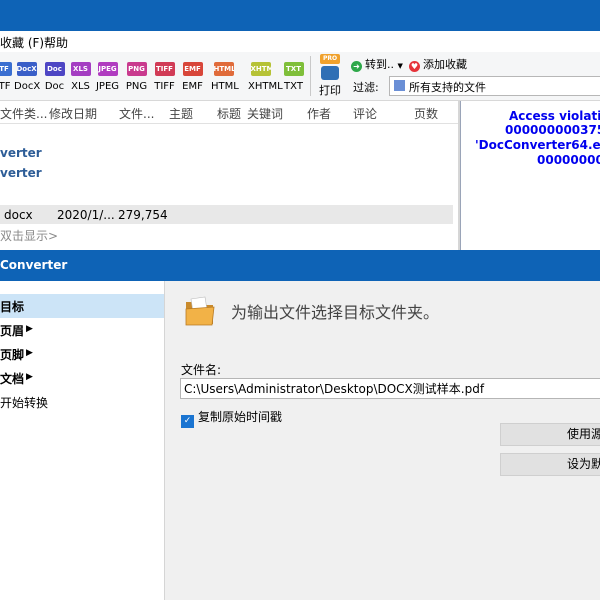  I want to click on use-source-button: 使用源, so click(550, 434).